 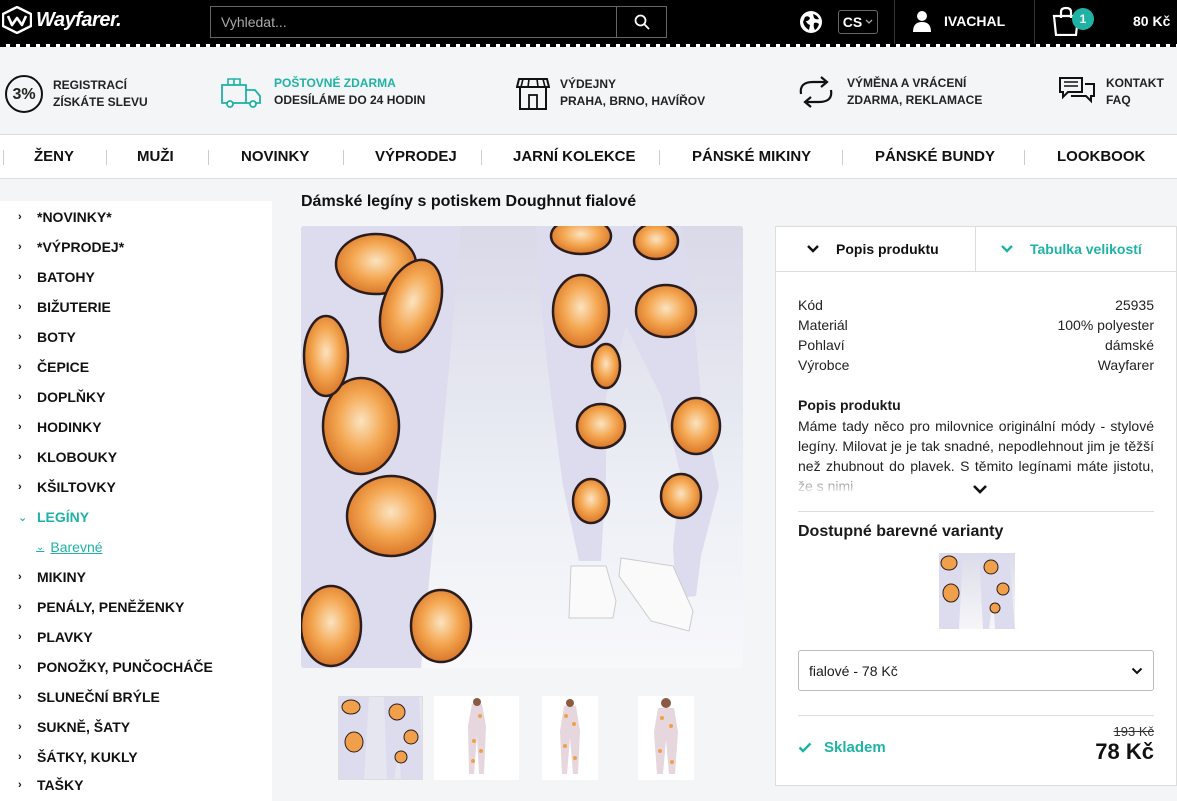 What do you see at coordinates (413, 22) in the screenshot?
I see `search-input` at bounding box center [413, 22].